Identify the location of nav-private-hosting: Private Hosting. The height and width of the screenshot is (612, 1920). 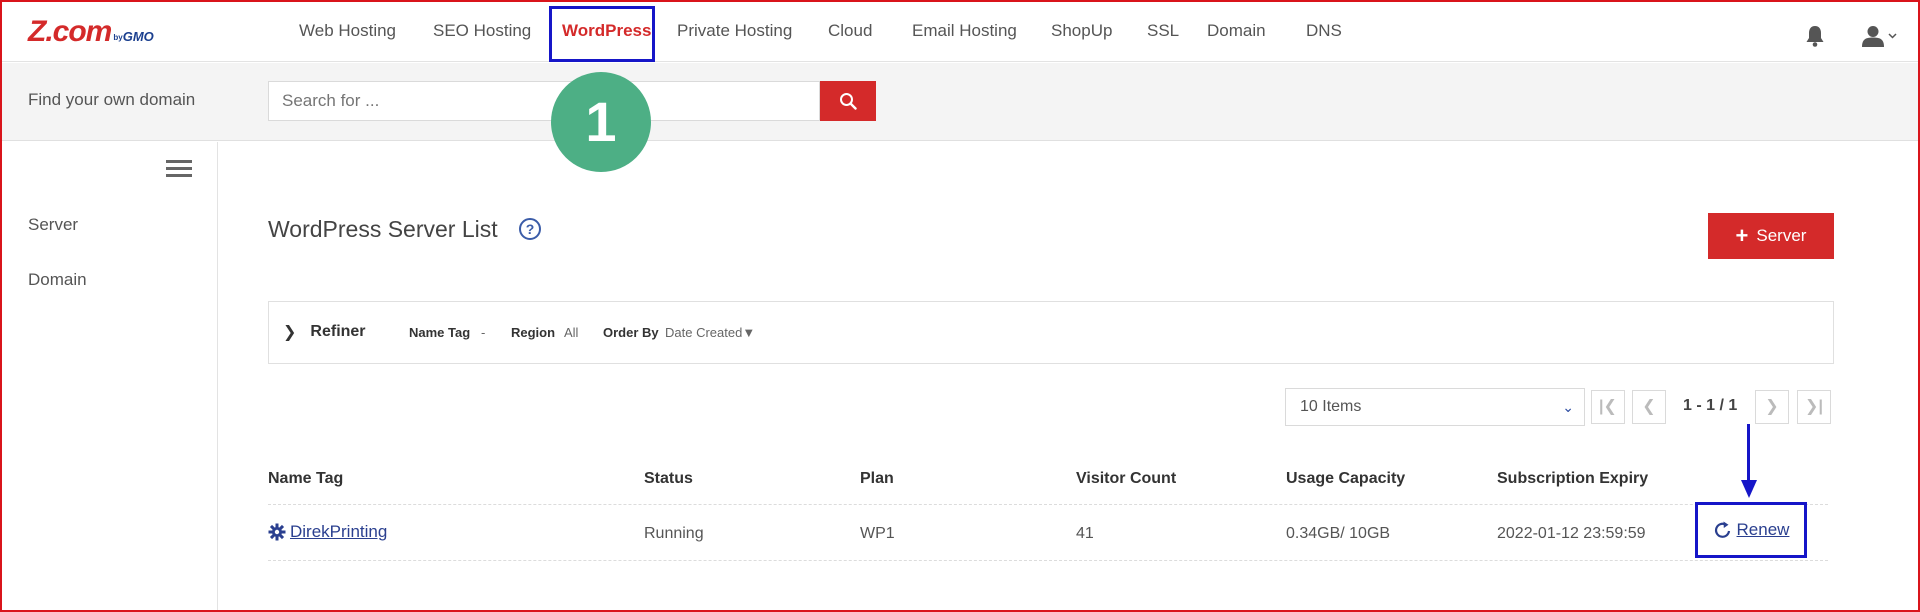
(734, 31).